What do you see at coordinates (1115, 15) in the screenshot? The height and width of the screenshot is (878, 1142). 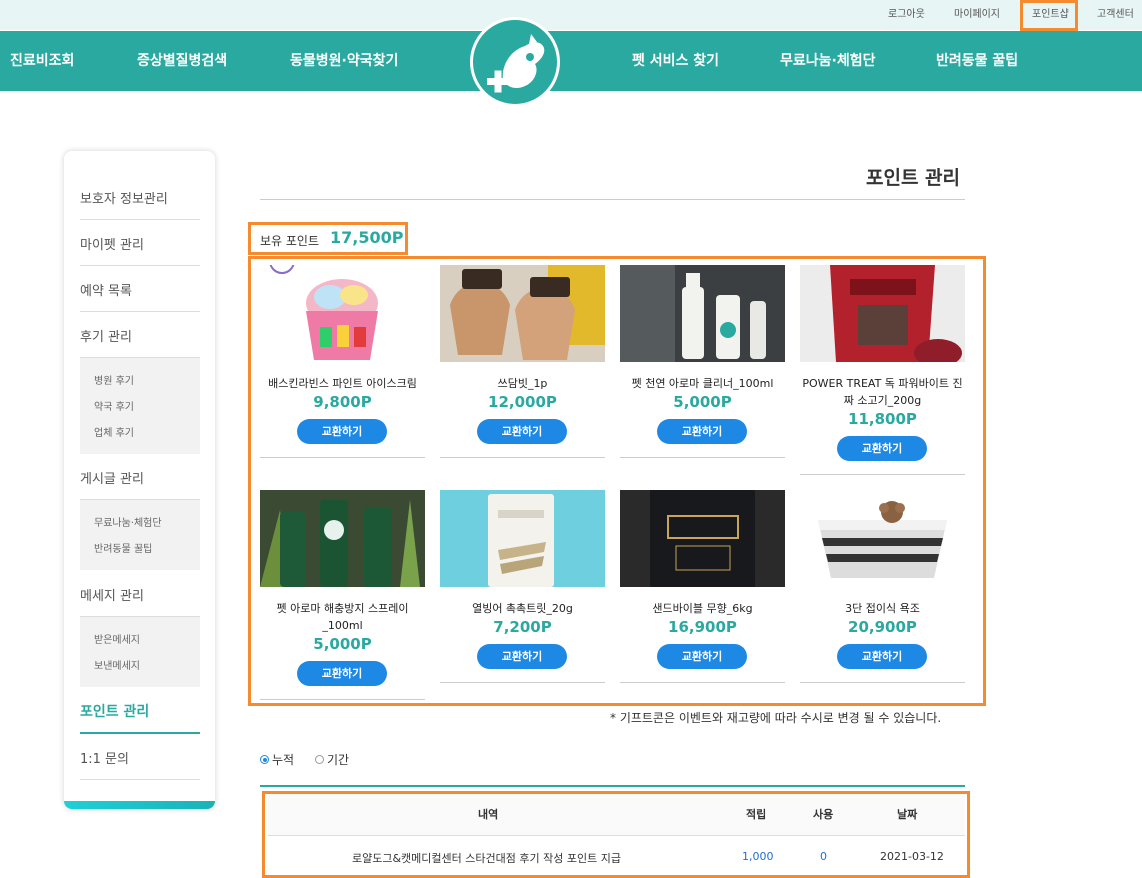 I see `customer-center-link: 고객센터` at bounding box center [1115, 15].